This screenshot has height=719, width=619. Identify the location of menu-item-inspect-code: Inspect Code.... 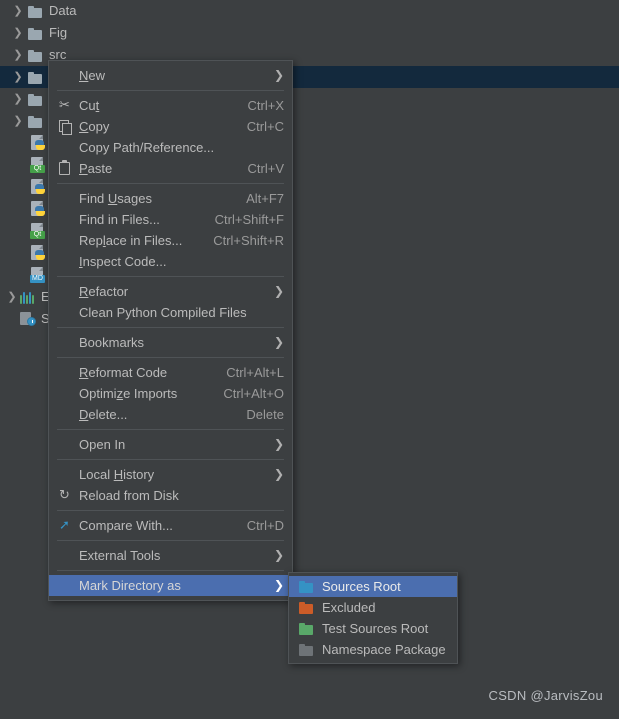
(170, 261).